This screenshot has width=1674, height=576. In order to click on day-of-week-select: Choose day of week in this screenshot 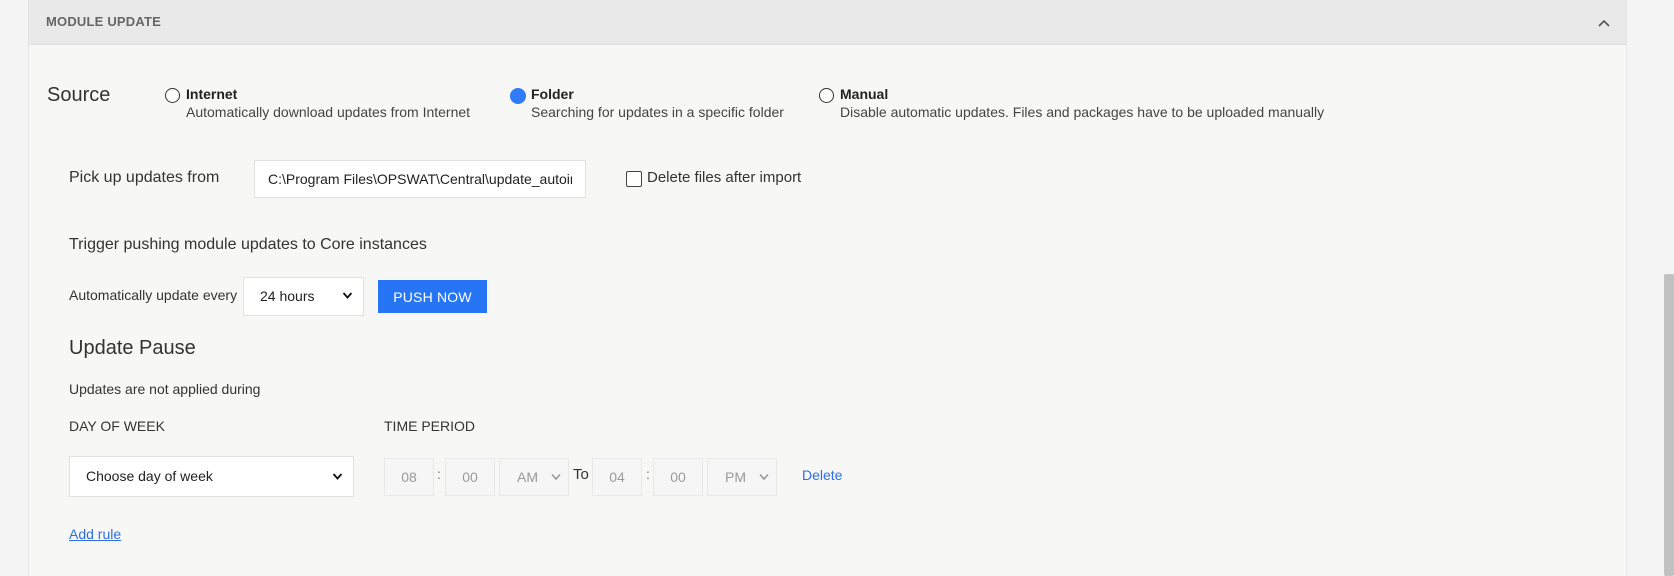, I will do `click(211, 476)`.